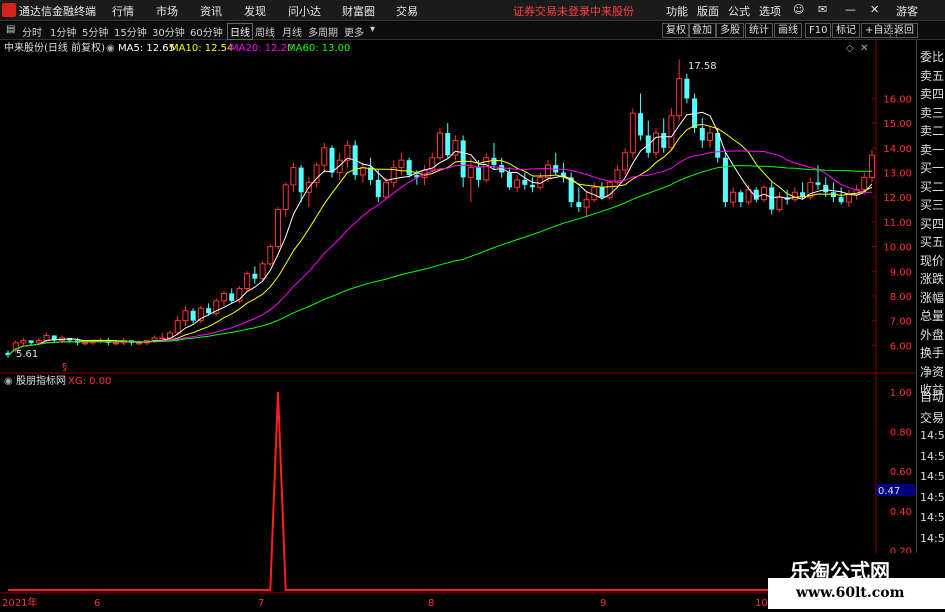 The image size is (945, 612). Describe the element at coordinates (292, 31) in the screenshot. I see `period-monthly: 月线` at that location.